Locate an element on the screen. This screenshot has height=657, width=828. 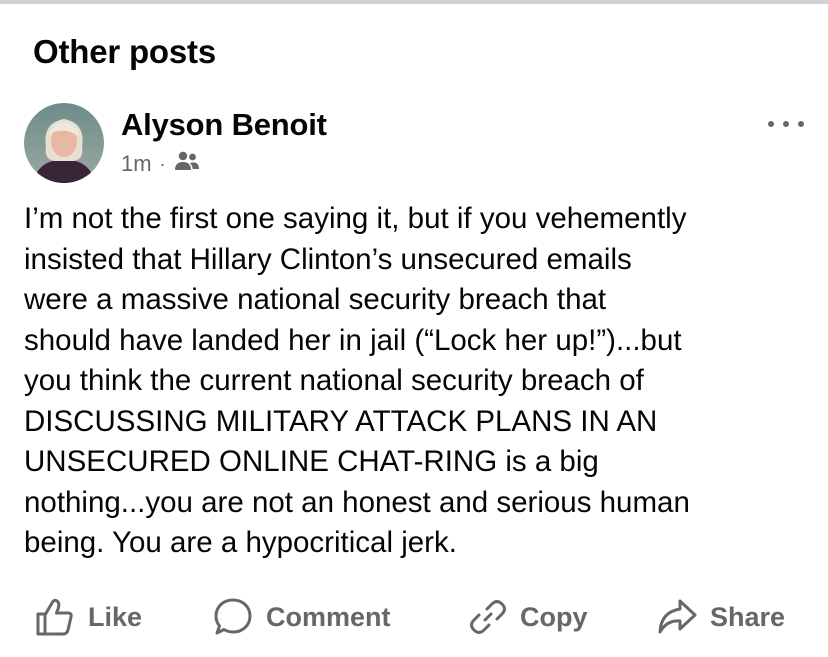
share-icon is located at coordinates (677, 616).